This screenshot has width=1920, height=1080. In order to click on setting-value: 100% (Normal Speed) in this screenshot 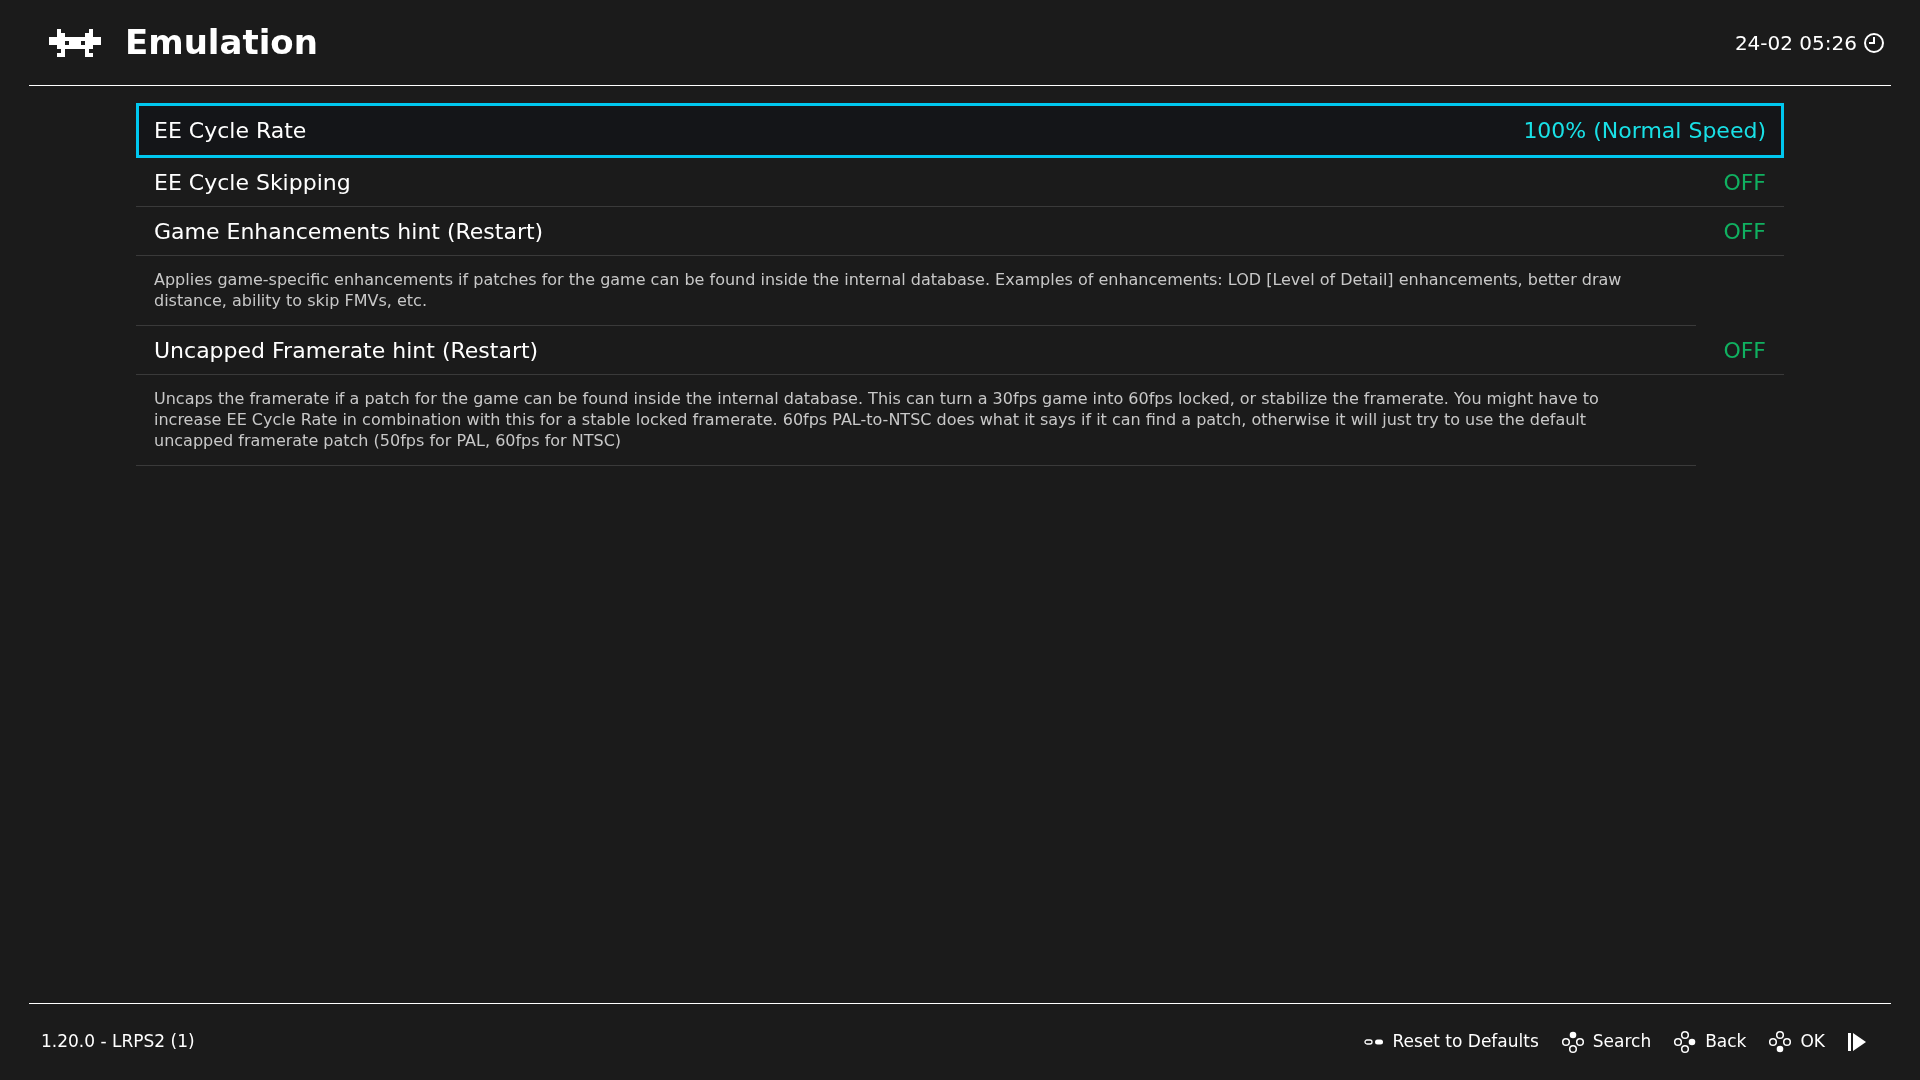, I will do `click(1644, 131)`.